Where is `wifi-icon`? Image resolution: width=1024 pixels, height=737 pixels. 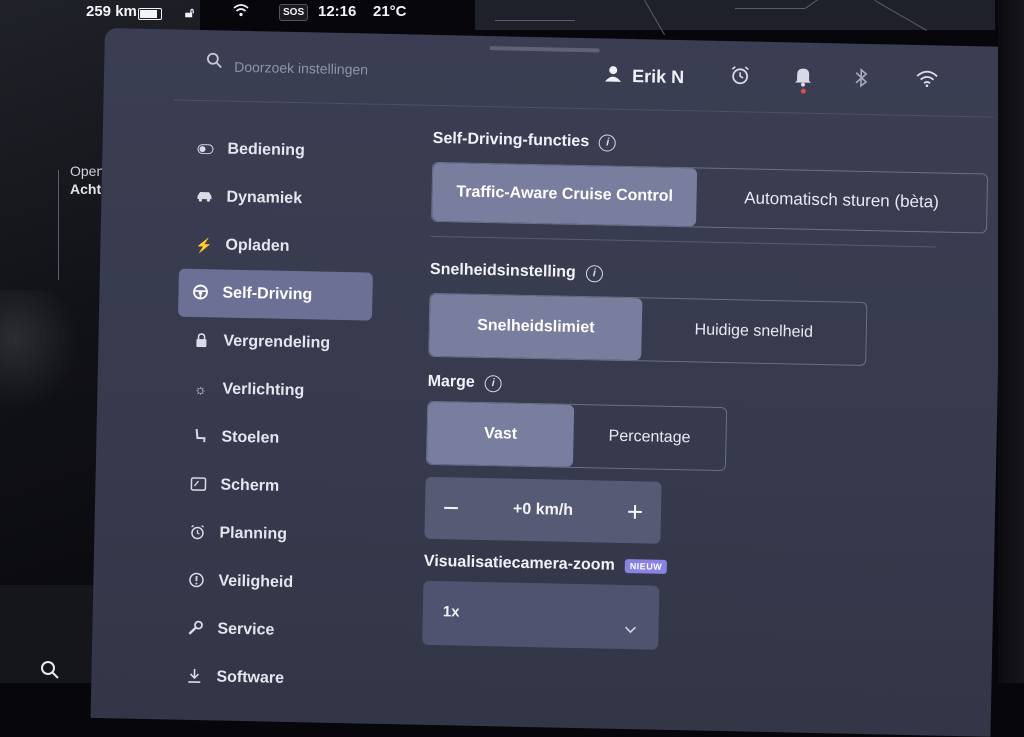 wifi-icon is located at coordinates (241, 11).